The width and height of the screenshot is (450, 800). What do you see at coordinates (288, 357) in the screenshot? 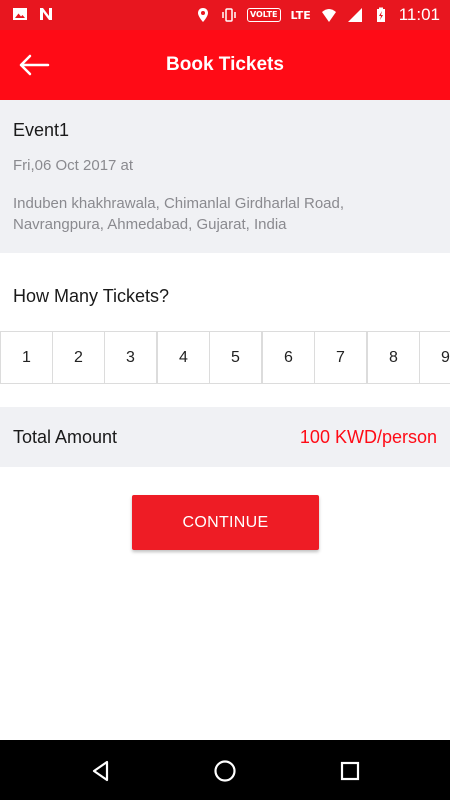
I see `ticket-option: 6` at bounding box center [288, 357].